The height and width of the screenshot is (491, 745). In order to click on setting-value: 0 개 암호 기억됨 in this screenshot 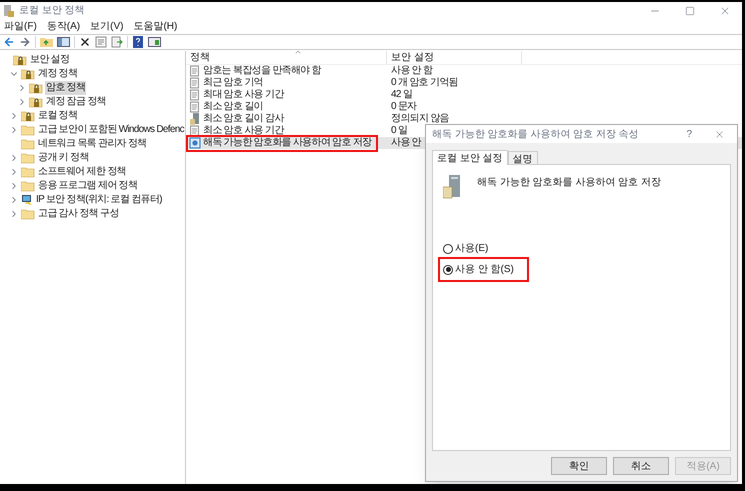, I will do `click(424, 83)`.